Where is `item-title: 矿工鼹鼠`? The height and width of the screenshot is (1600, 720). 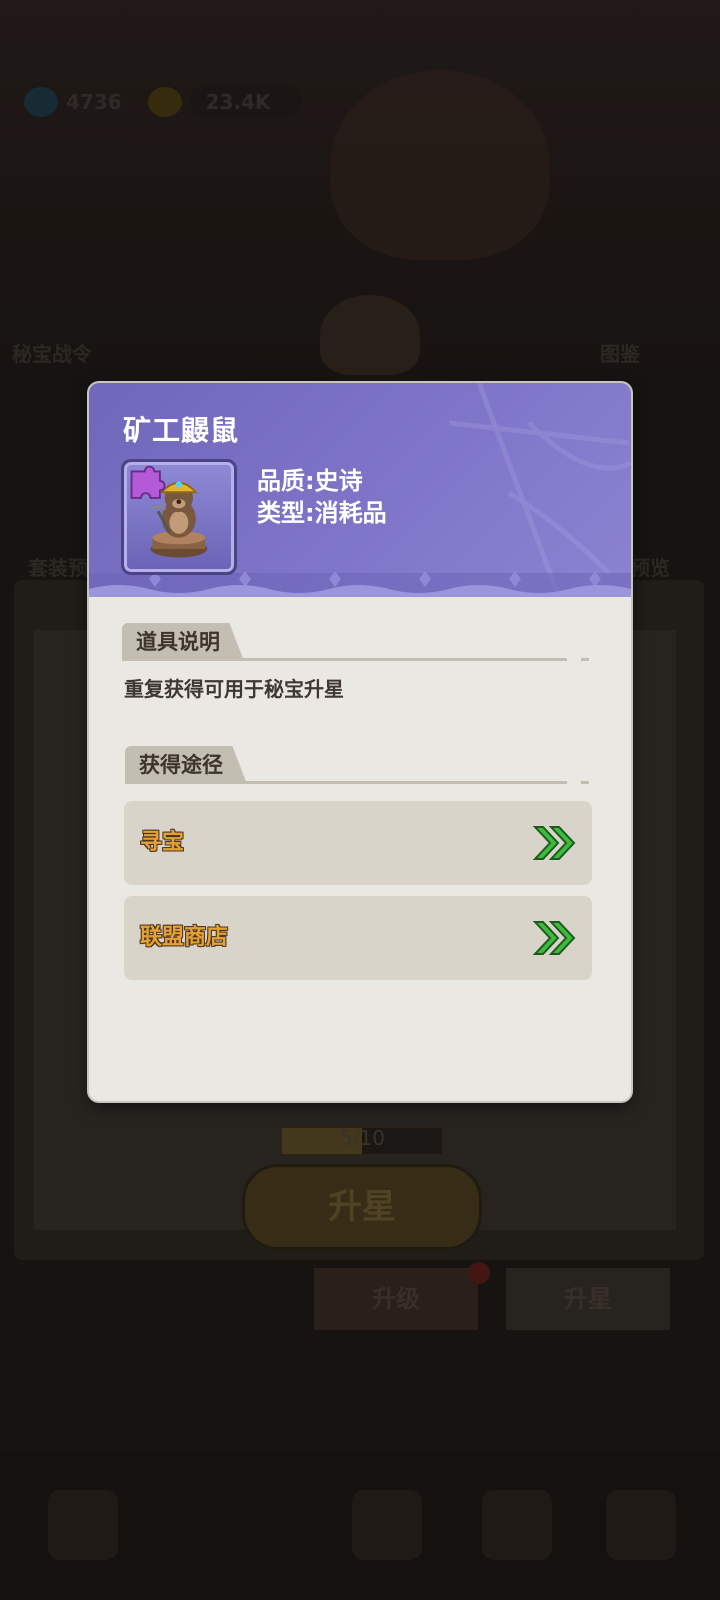
item-title: 矿工鼹鼠 is located at coordinates (181, 430).